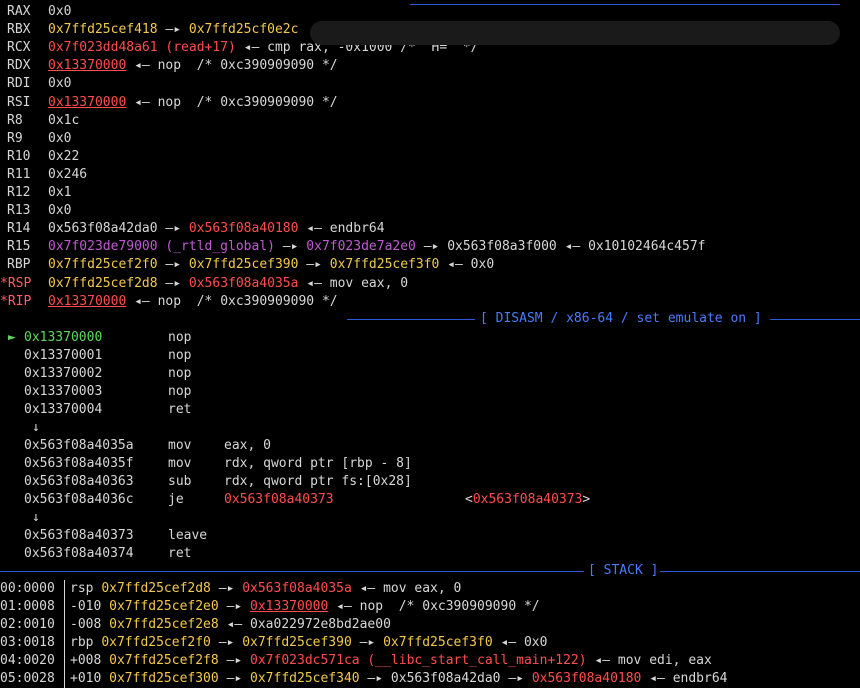  What do you see at coordinates (86, 642) in the screenshot?
I see `value-segment: rbp` at bounding box center [86, 642].